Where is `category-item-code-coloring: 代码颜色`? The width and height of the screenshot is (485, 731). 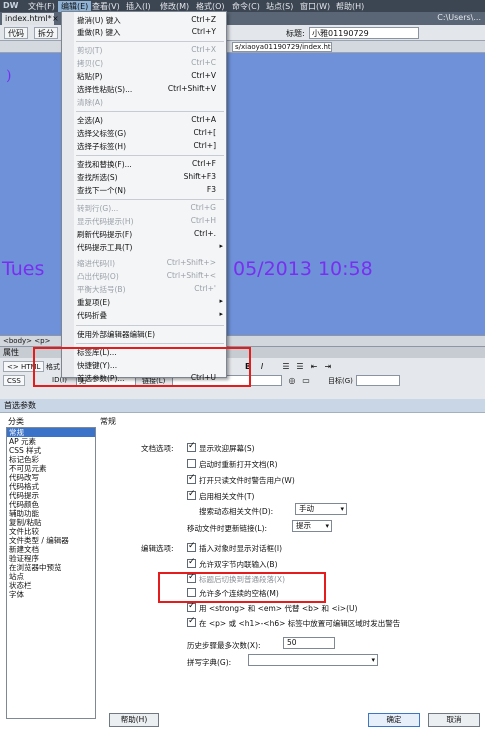
category-item-code-coloring: 代码颜色 is located at coordinates (51, 504).